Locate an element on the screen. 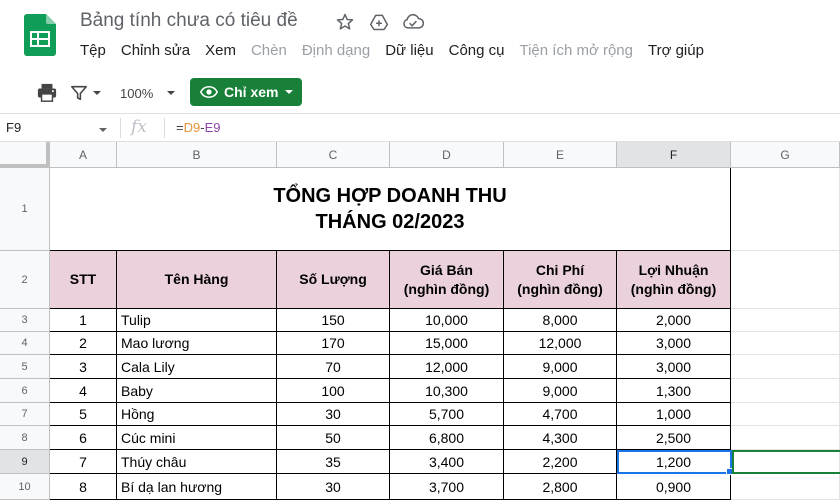 This screenshot has height=500, width=840. name-box: F9 is located at coordinates (13, 127).